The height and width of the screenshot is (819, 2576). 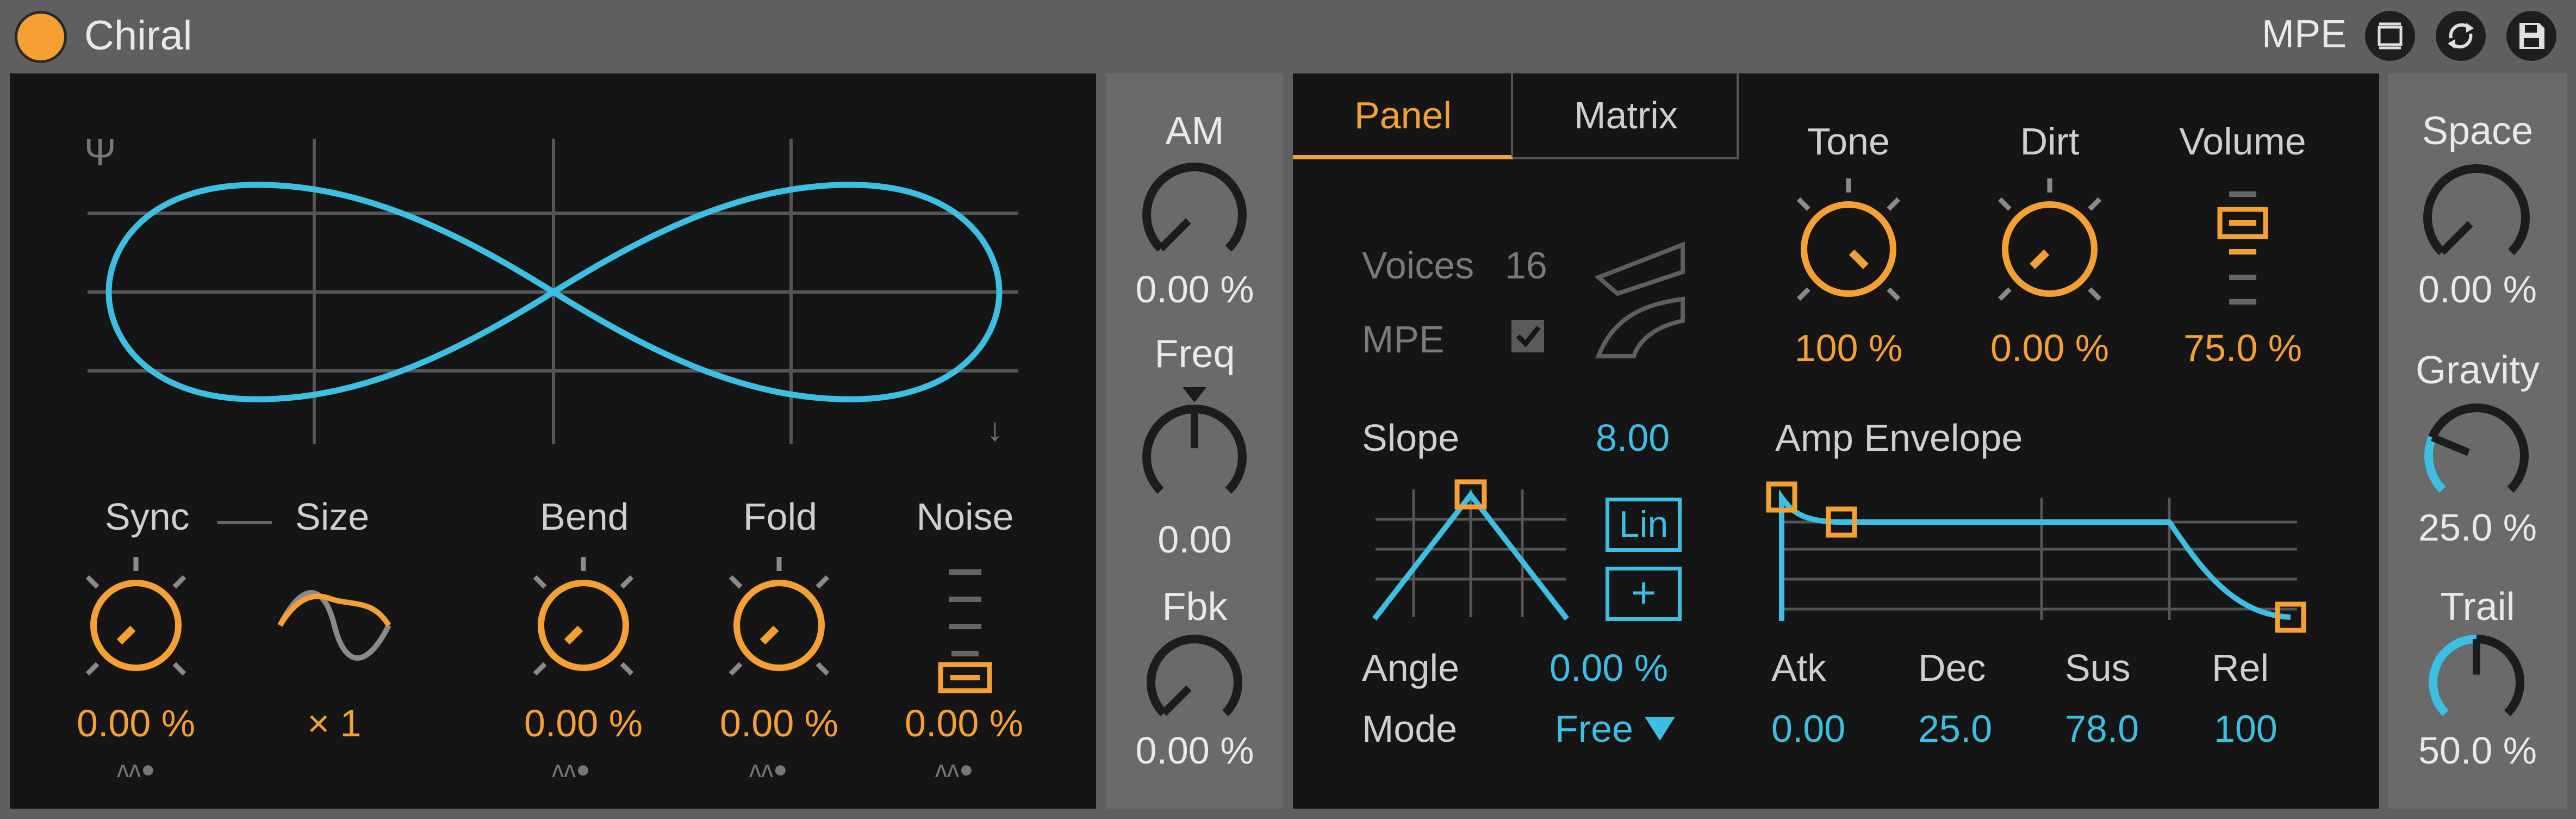 What do you see at coordinates (2042, 556) in the screenshot?
I see `amp-envelope-display` at bounding box center [2042, 556].